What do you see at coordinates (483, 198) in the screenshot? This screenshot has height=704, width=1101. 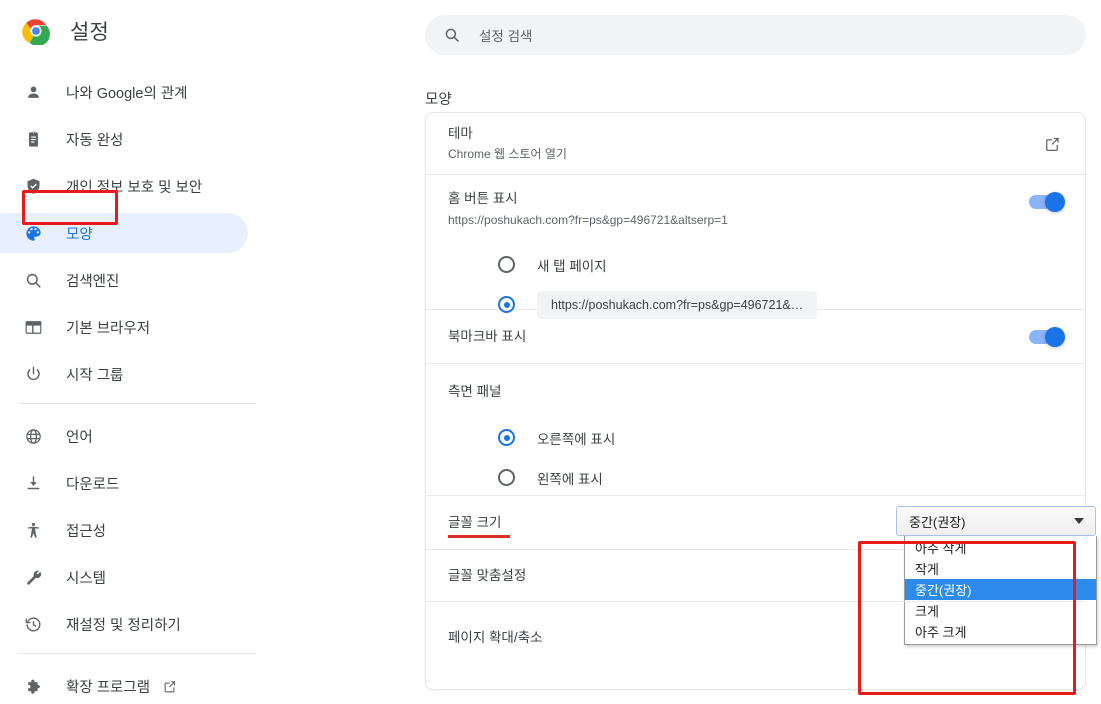 I see `home-button-title: 홈 버튼 표시` at bounding box center [483, 198].